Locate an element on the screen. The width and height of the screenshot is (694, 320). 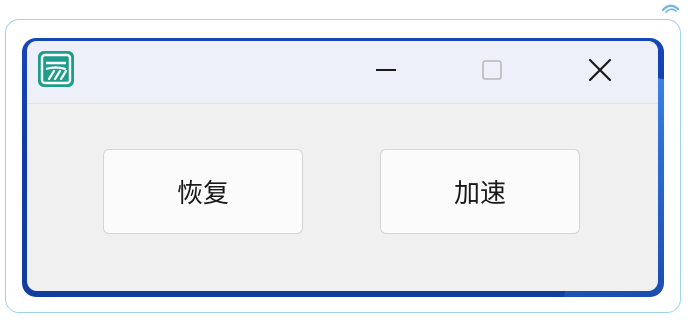
maximize-icon is located at coordinates (492, 70).